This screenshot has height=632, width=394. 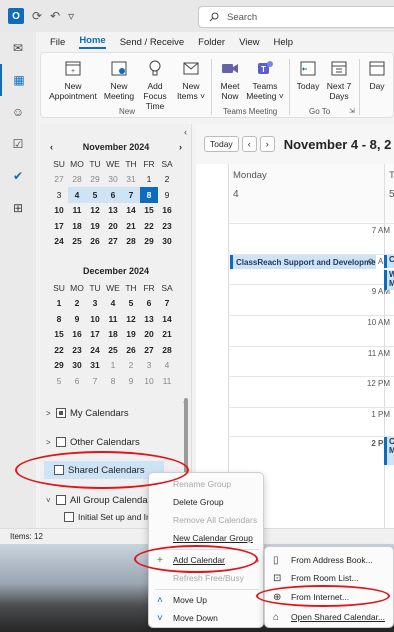 What do you see at coordinates (249, 42) in the screenshot?
I see `tab-view: View` at bounding box center [249, 42].